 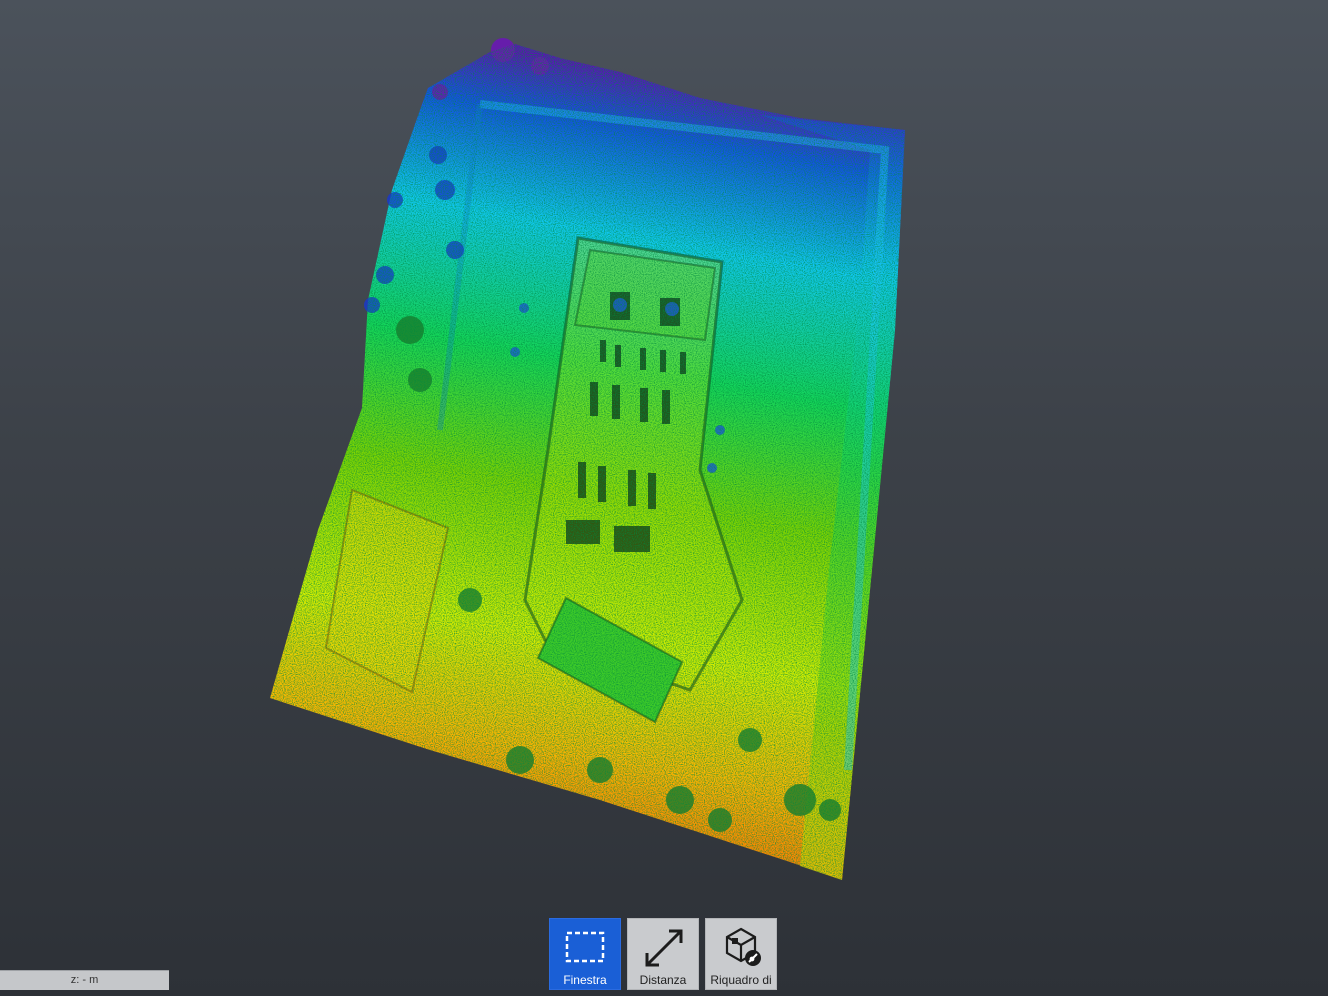 What do you see at coordinates (84, 980) in the screenshot?
I see `z-coordinate-readout: z: - m` at bounding box center [84, 980].